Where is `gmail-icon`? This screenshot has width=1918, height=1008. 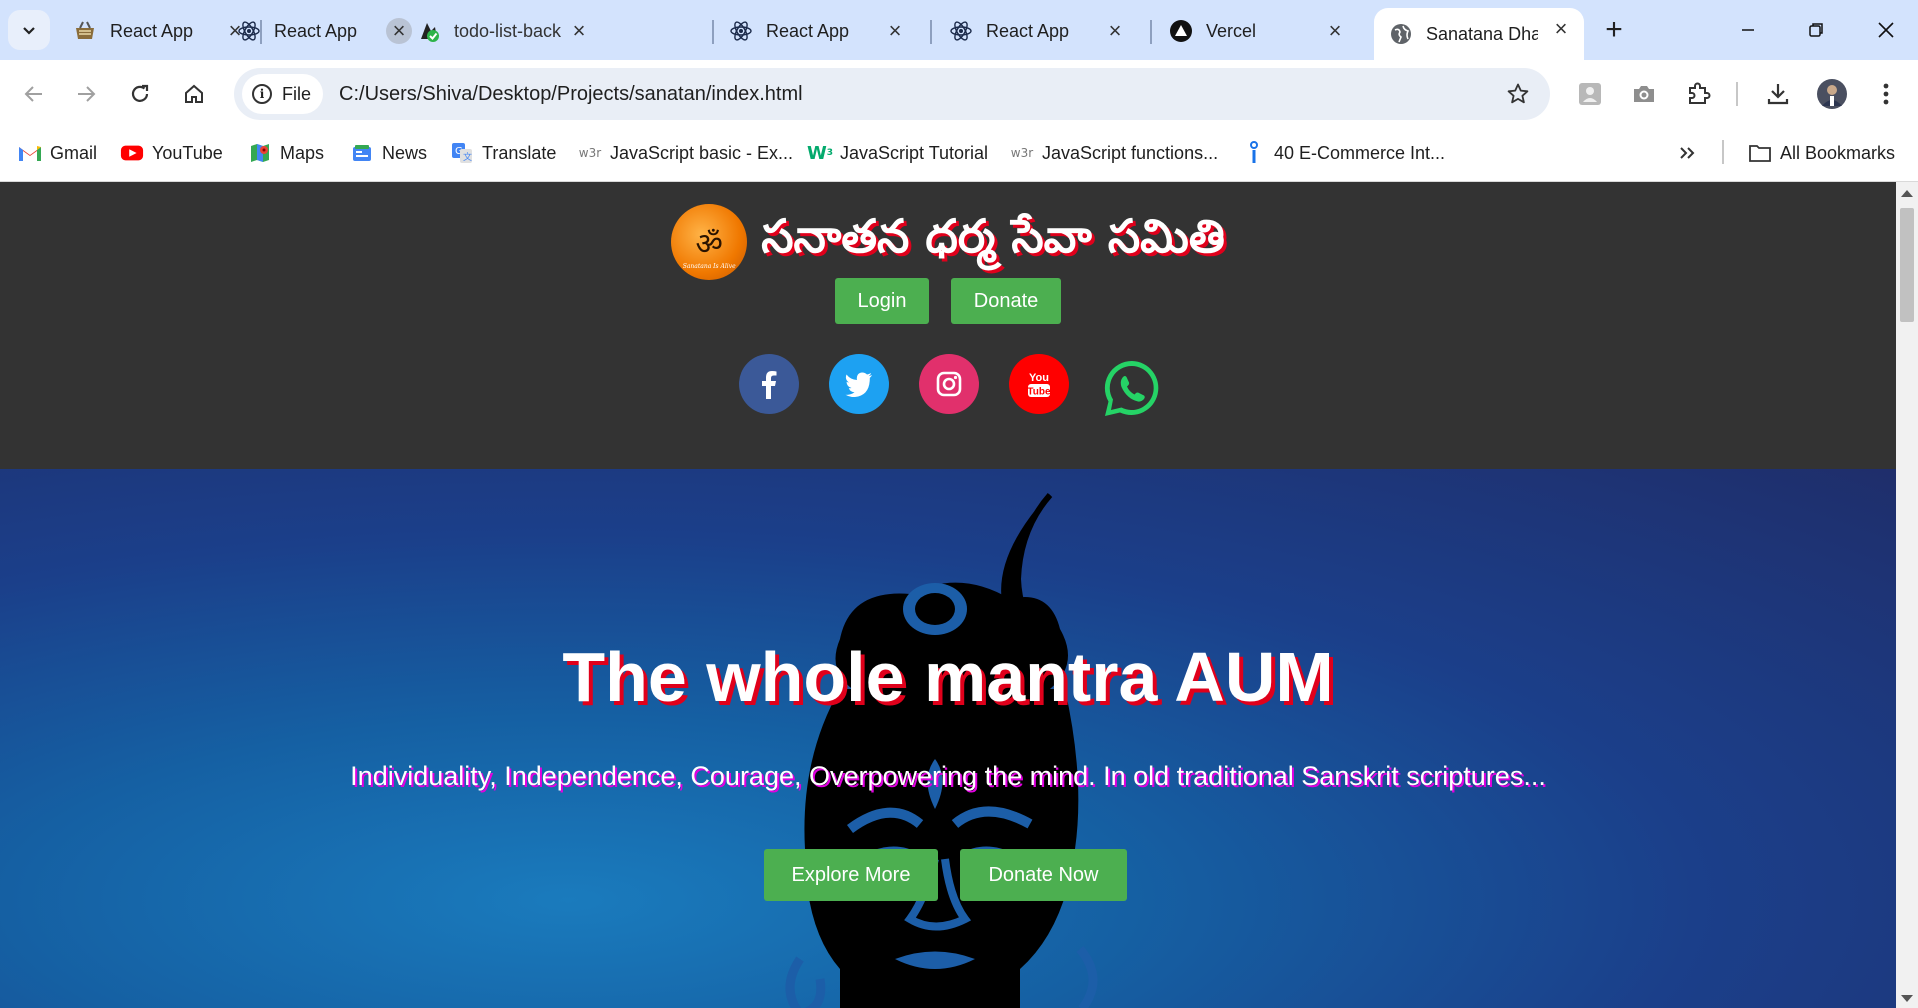 gmail-icon is located at coordinates (30, 153).